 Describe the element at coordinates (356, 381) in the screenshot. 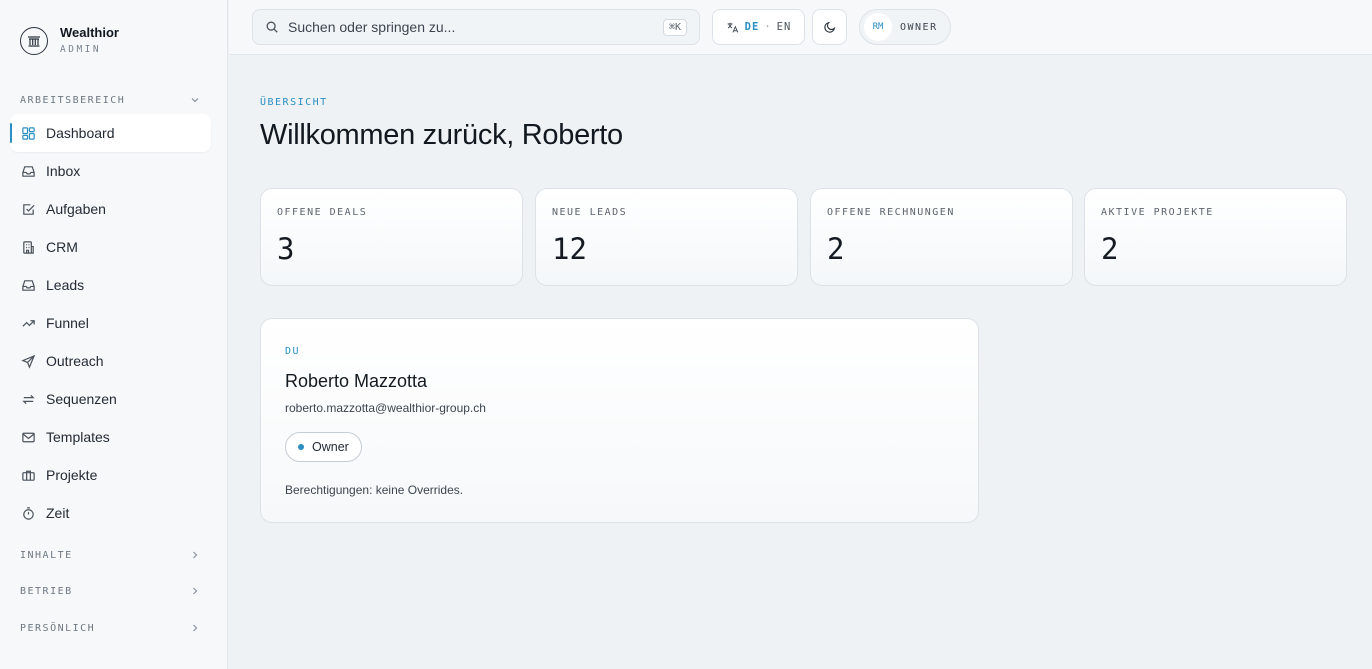

I see `profile-name: Roberto Mazzotta` at that location.